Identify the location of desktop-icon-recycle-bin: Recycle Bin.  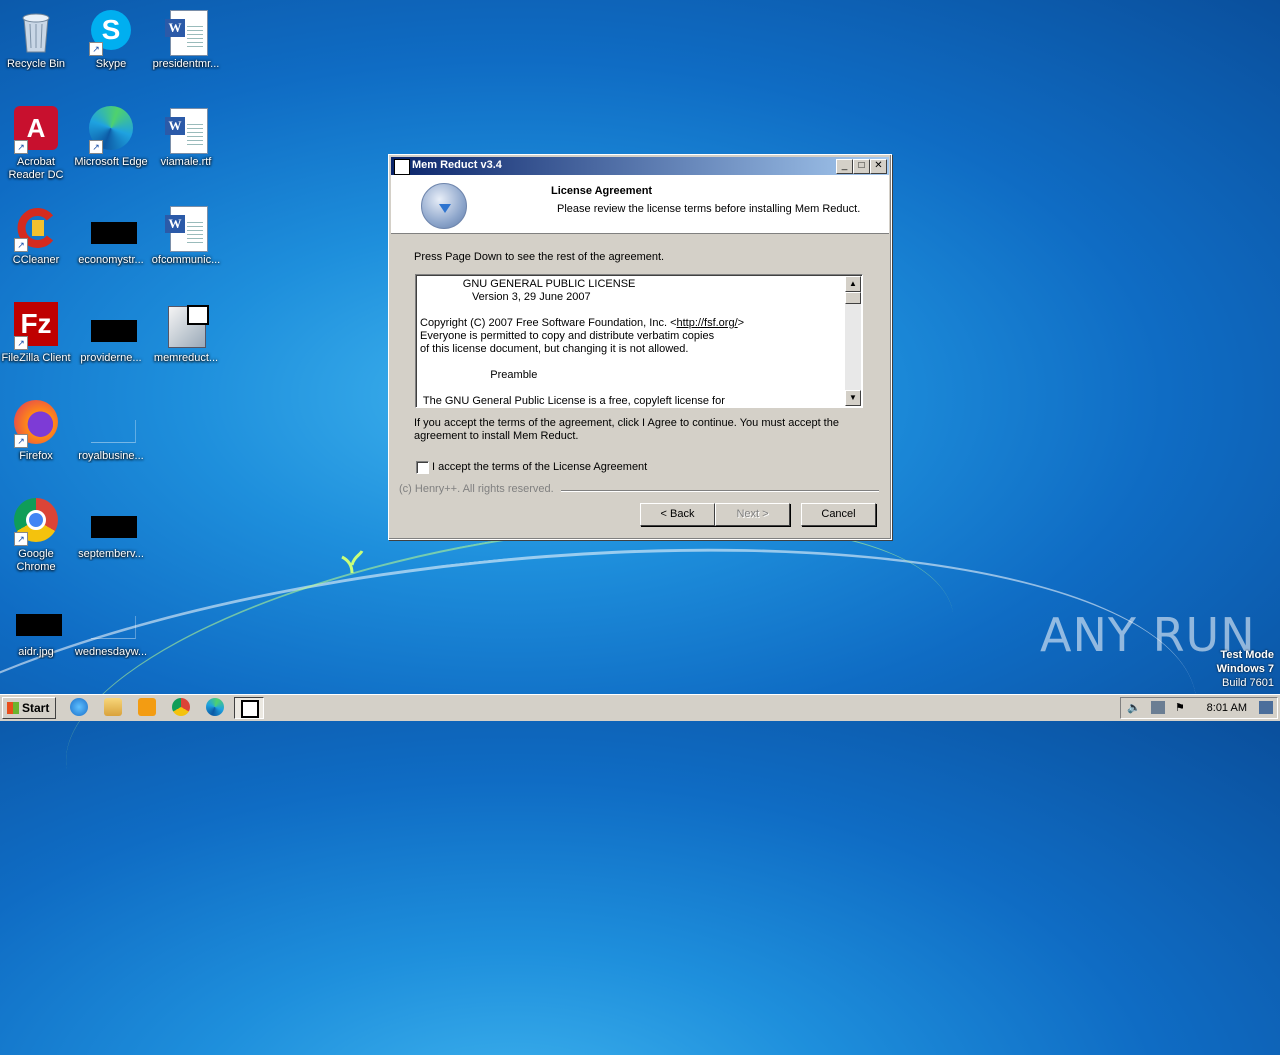
(37, 39).